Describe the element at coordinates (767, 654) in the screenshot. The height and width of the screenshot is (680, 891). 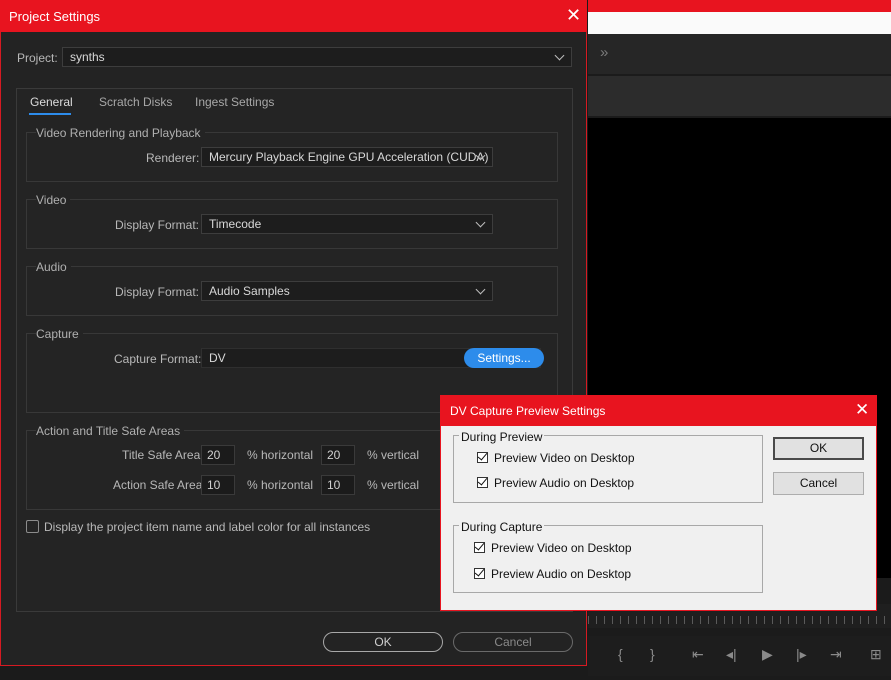
I see `play-icon: ▶` at that location.